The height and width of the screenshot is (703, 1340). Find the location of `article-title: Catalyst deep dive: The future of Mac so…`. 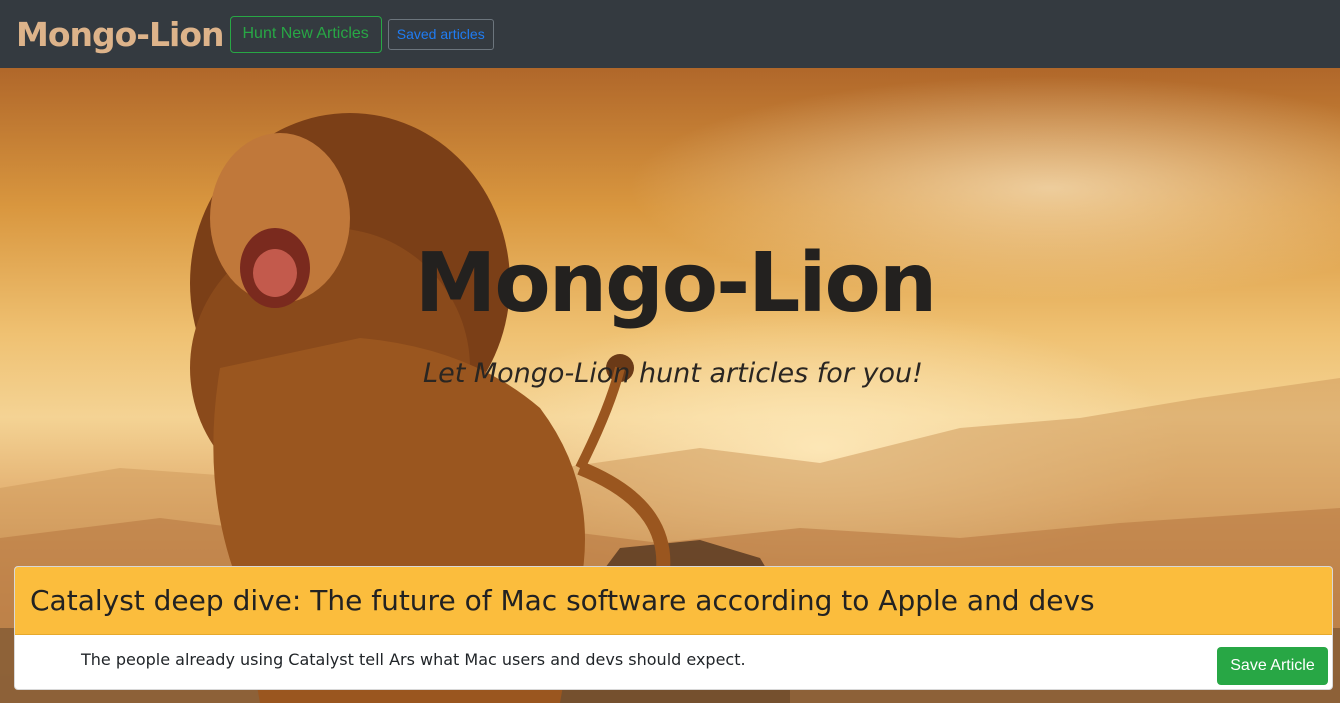

article-title: Catalyst deep dive: The future of Mac so… is located at coordinates (562, 600).